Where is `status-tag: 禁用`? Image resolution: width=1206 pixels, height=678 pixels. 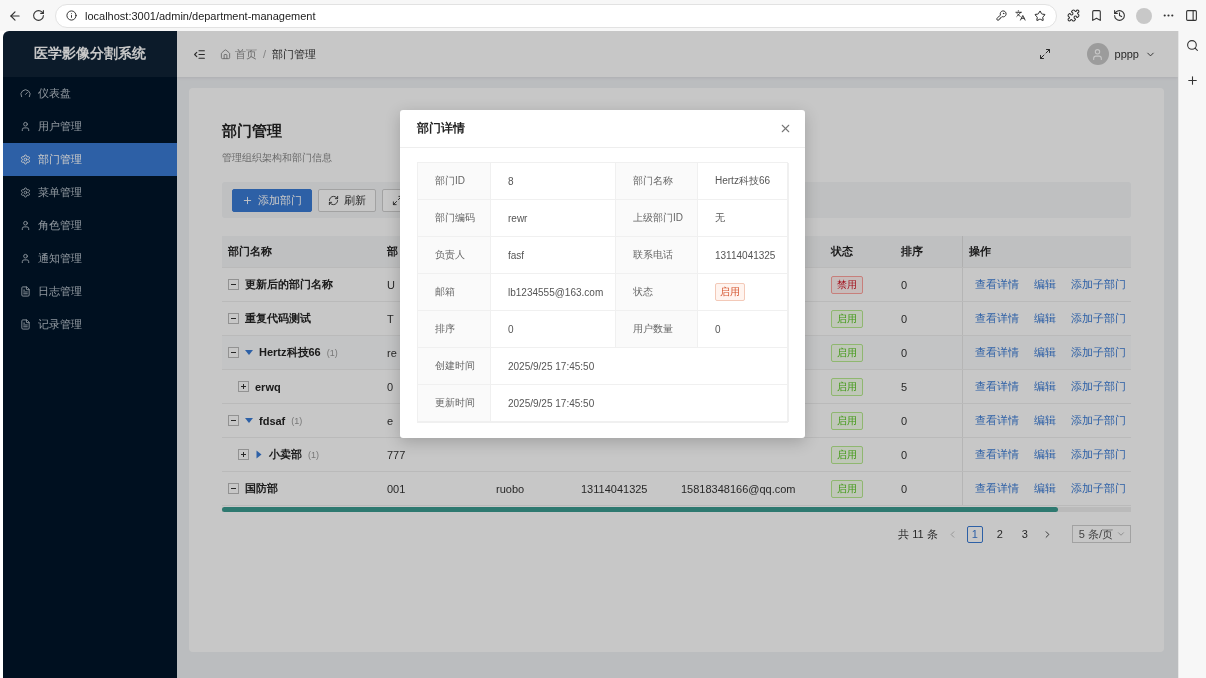
status-tag: 禁用 is located at coordinates (847, 284).